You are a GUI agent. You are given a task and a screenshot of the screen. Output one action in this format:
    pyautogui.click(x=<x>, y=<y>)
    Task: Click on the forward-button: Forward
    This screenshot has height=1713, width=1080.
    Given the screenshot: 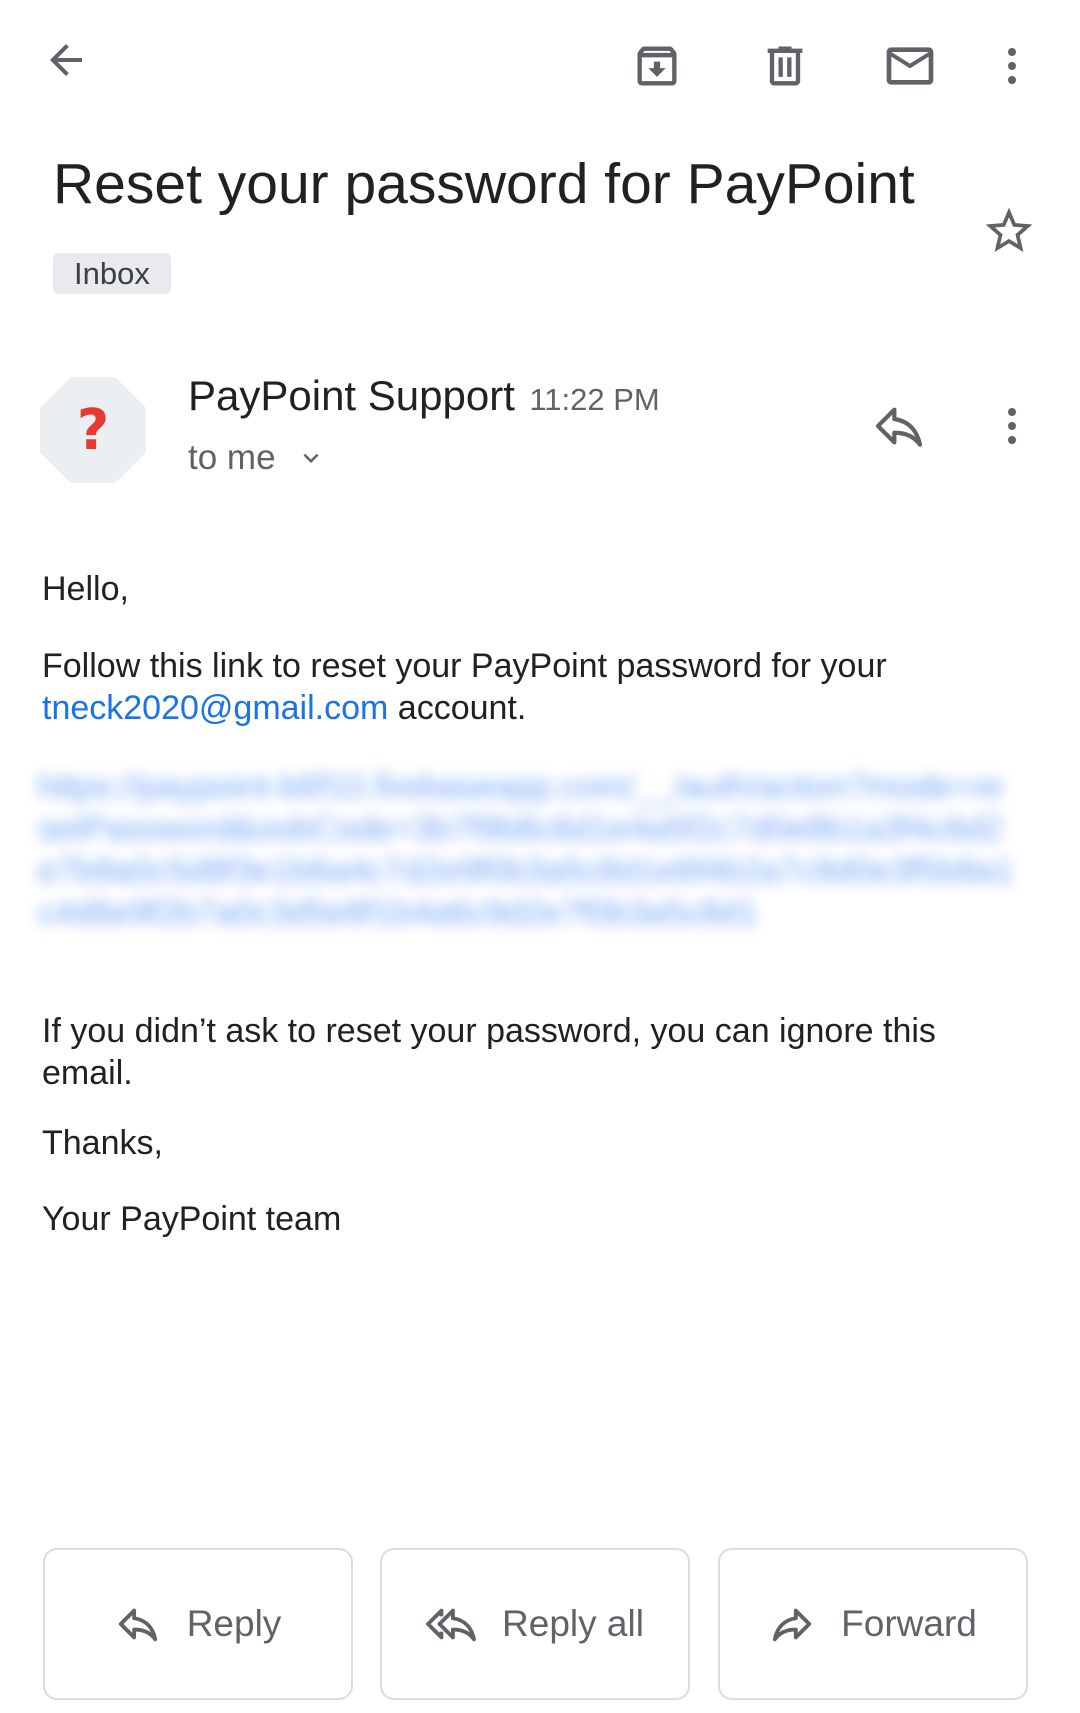 What is the action you would take?
    pyautogui.click(x=873, y=1624)
    